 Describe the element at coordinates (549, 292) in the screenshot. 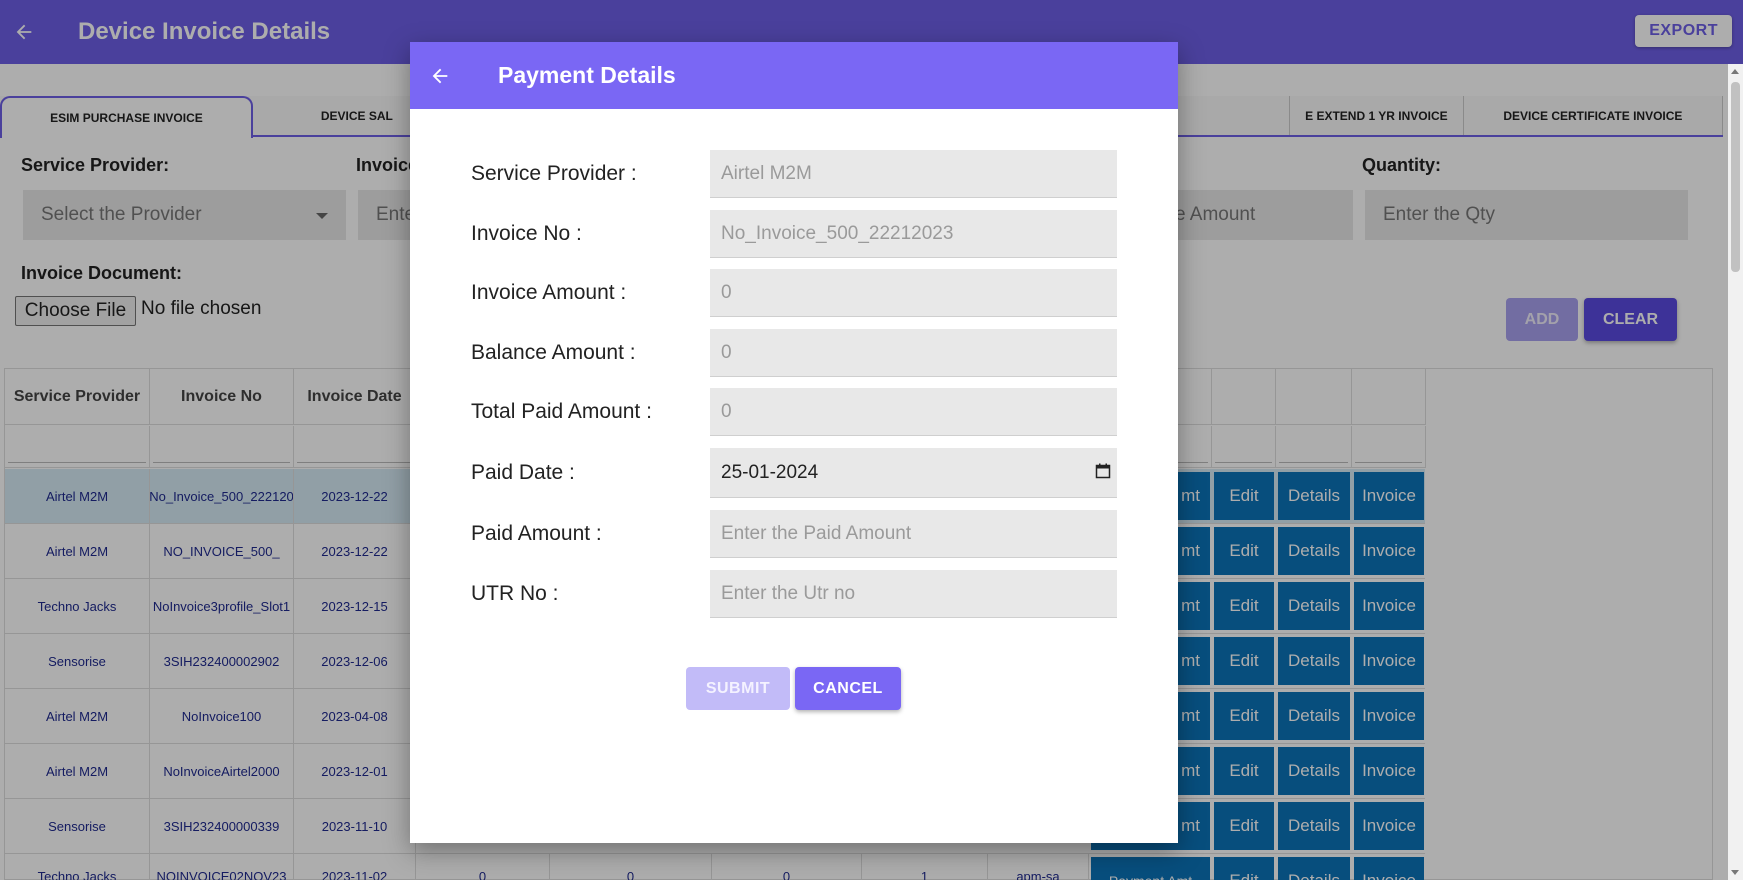

I see `invoice-amount-label: Invoice Amount :` at that location.